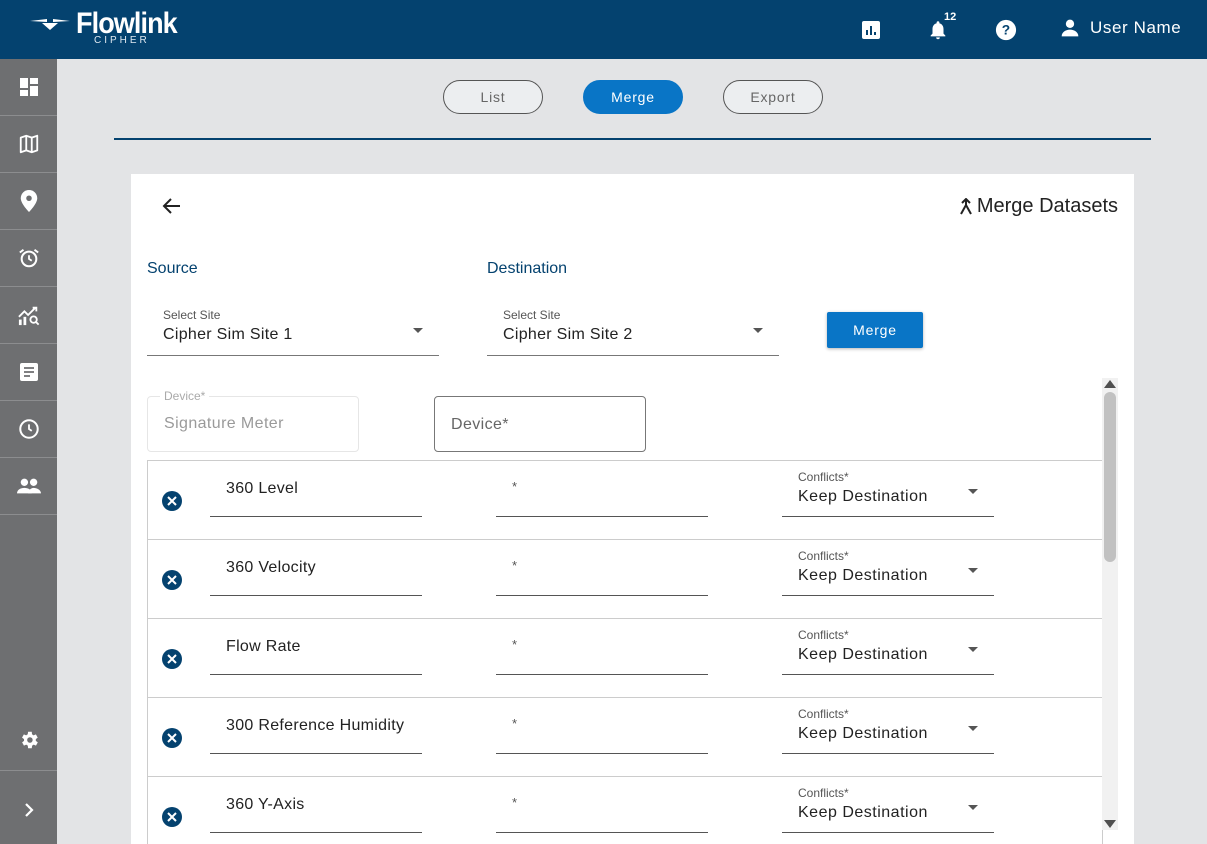  I want to click on alarm-clock-icon, so click(28, 258).